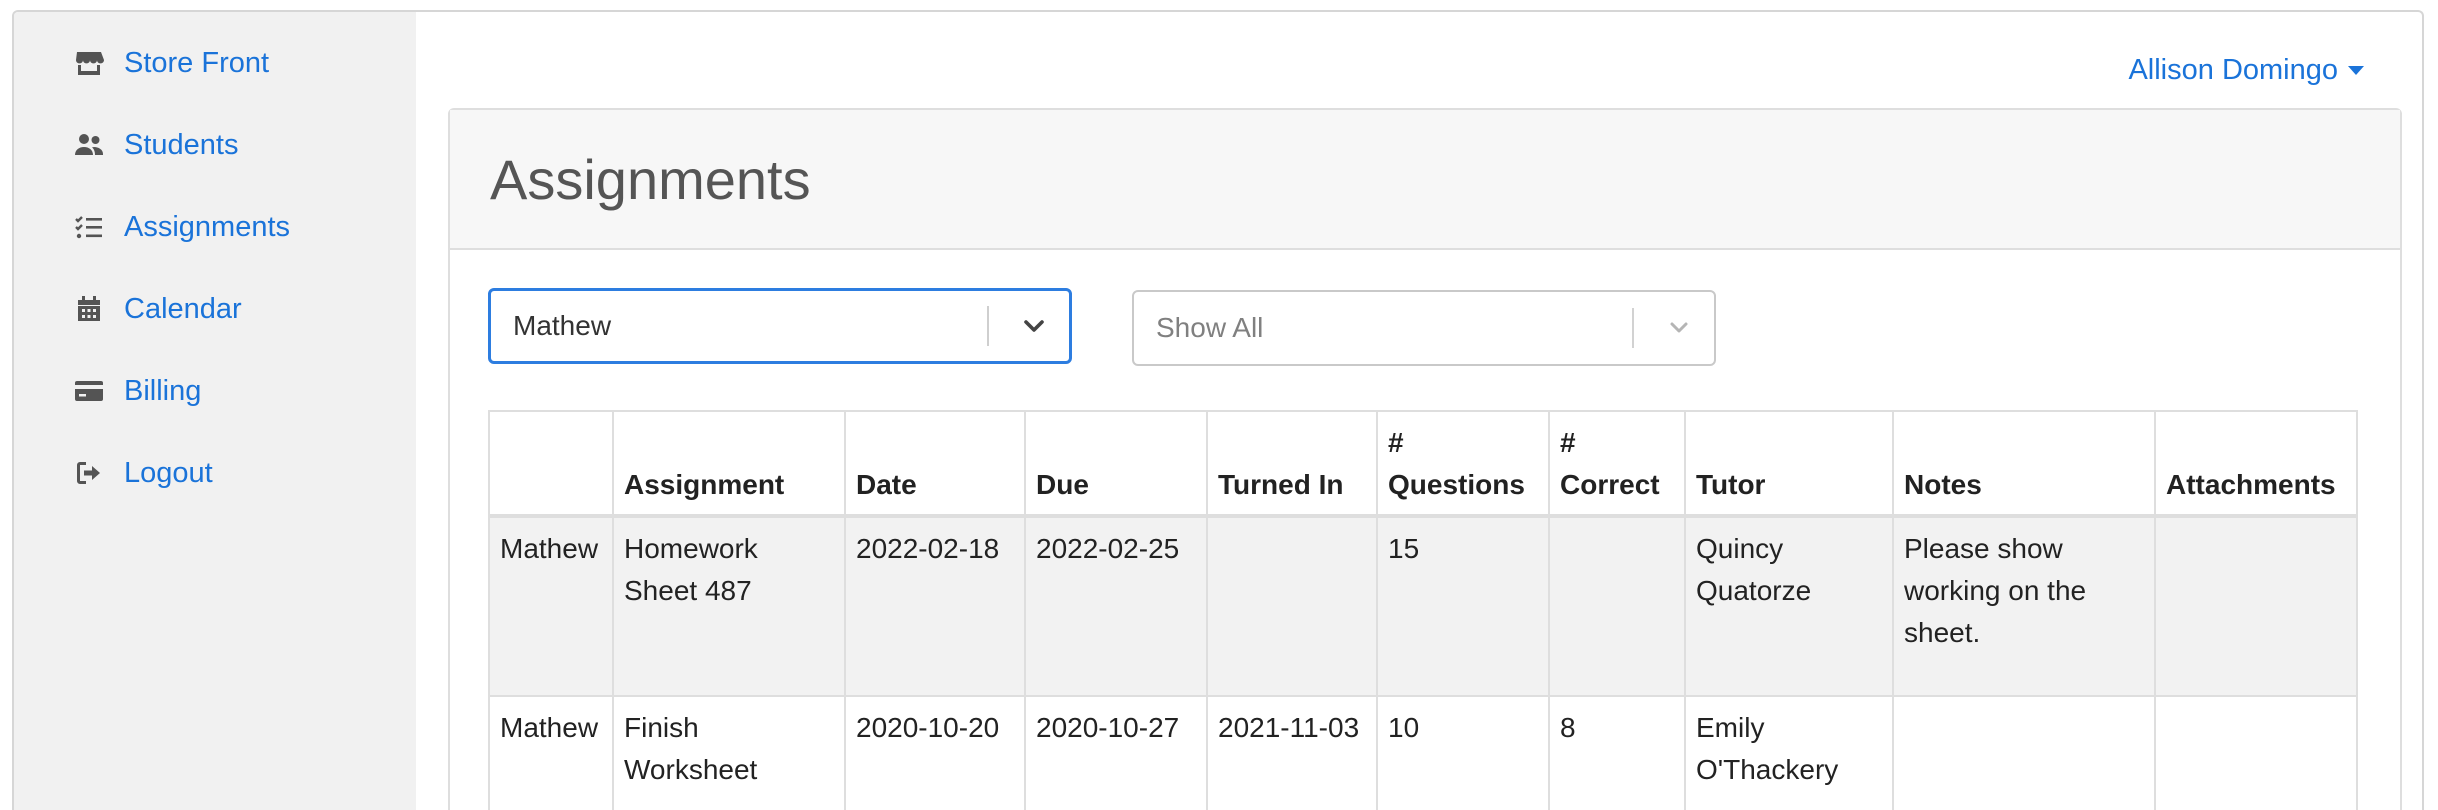 Image resolution: width=2438 pixels, height=810 pixels. I want to click on student-select: Mathew, so click(780, 326).